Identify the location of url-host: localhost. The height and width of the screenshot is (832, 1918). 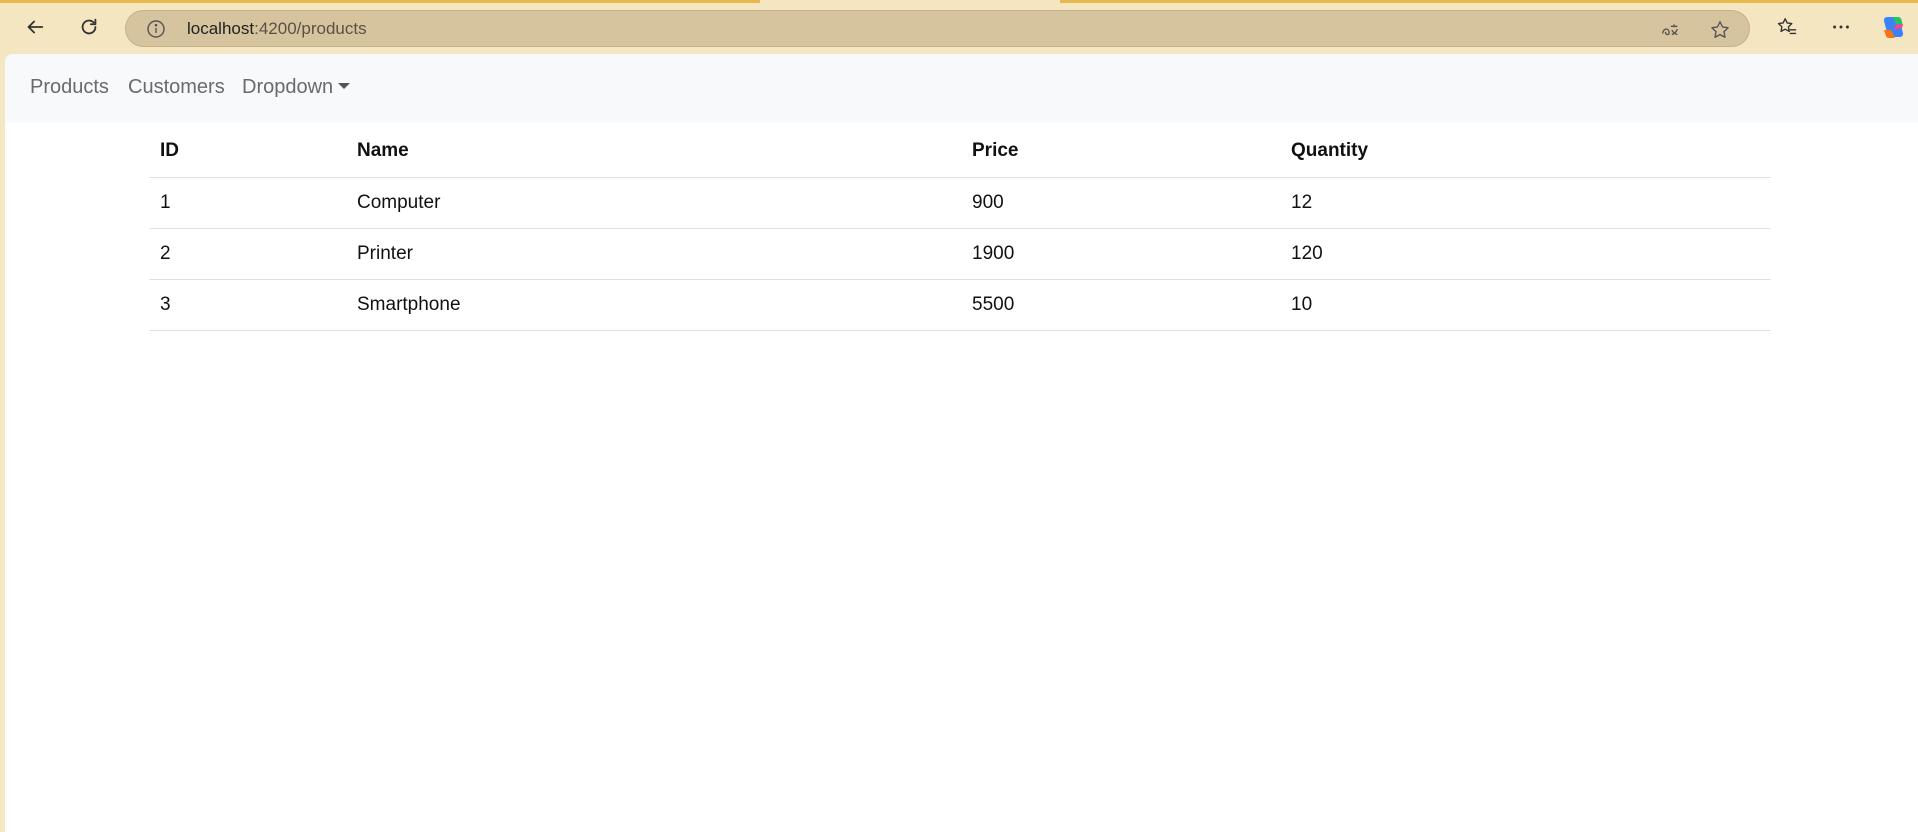
(221, 28).